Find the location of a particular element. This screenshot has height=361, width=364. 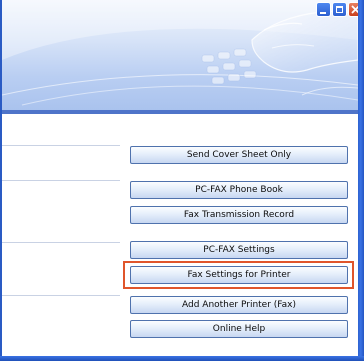

maximize-button is located at coordinates (339, 9).